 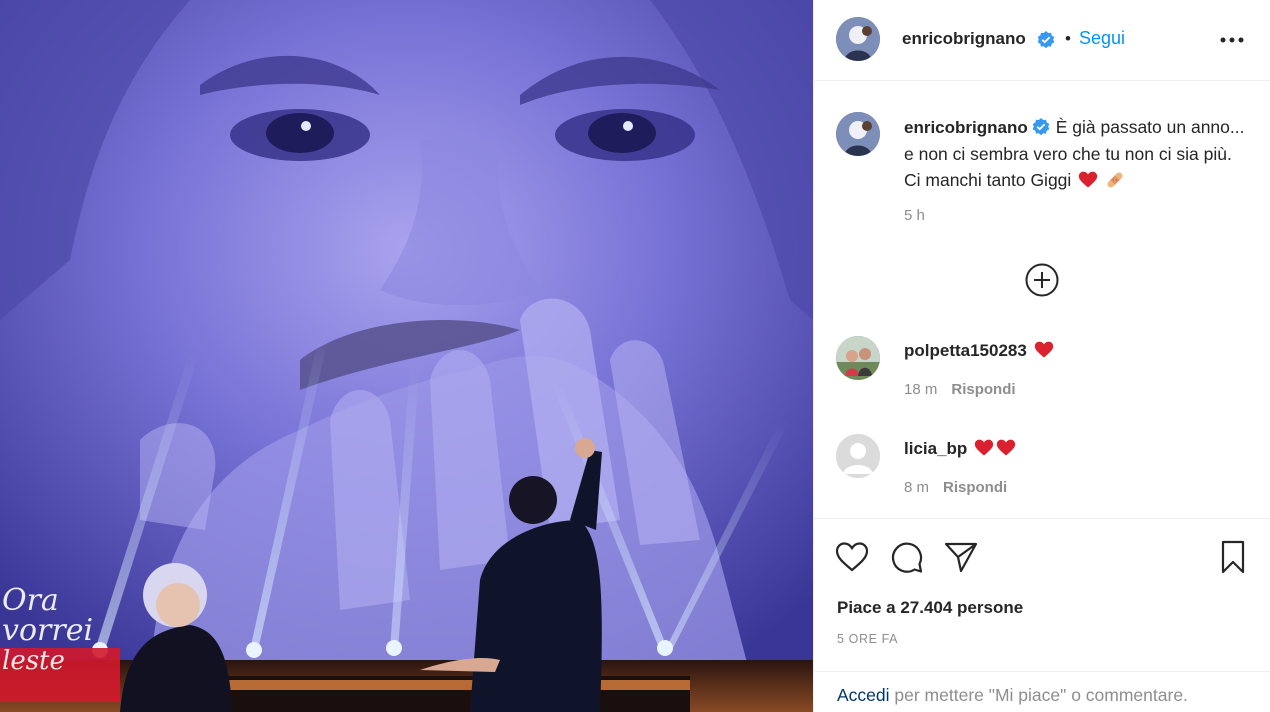 What do you see at coordinates (1232, 40) in the screenshot?
I see `more-options-icon` at bounding box center [1232, 40].